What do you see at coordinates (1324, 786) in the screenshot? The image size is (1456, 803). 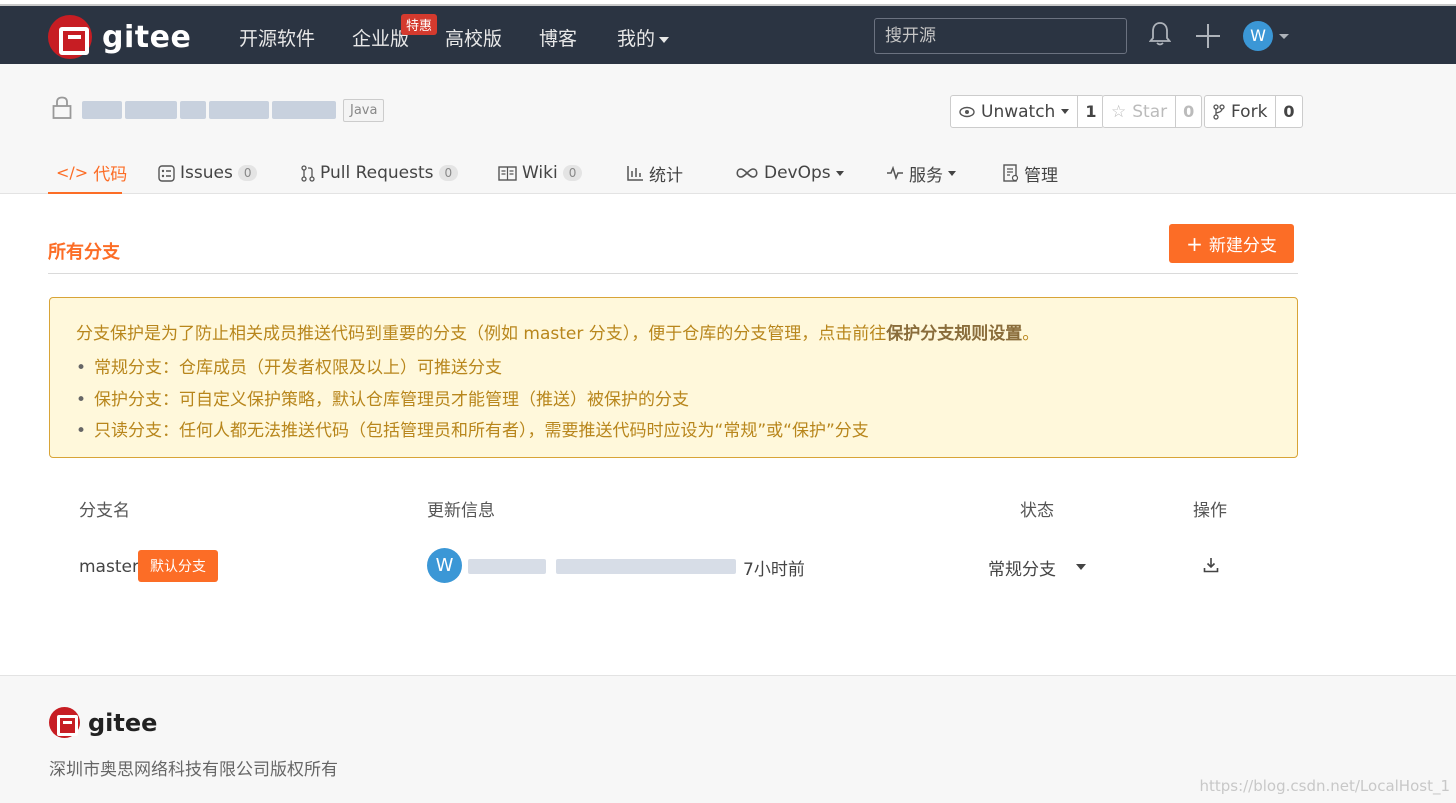 I see `watermark: https://blog.csdn.net/LocalHost_1` at bounding box center [1324, 786].